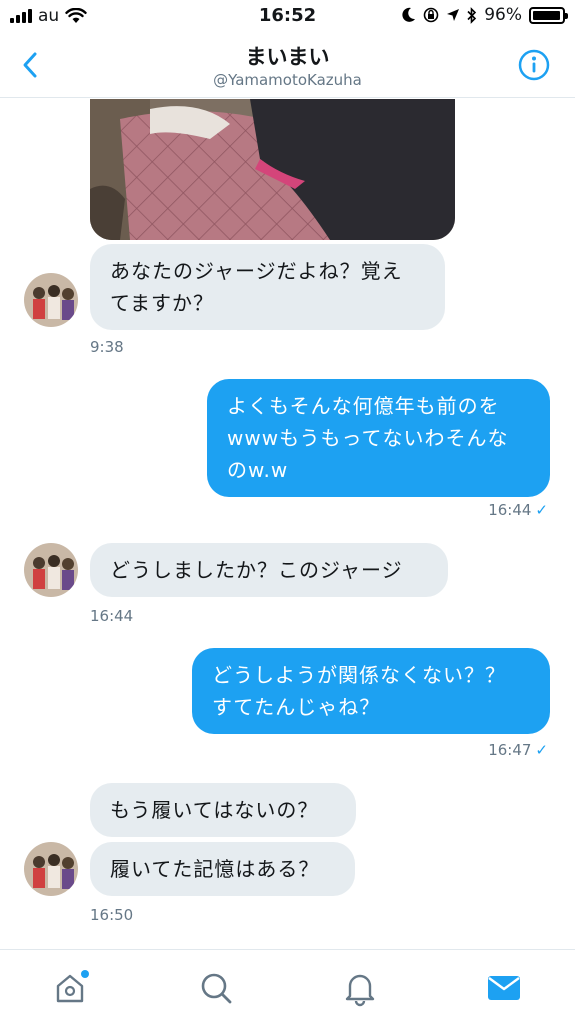 The height and width of the screenshot is (1024, 575). I want to click on message-line: どうしようが関係なくない？？, so click(359, 675).